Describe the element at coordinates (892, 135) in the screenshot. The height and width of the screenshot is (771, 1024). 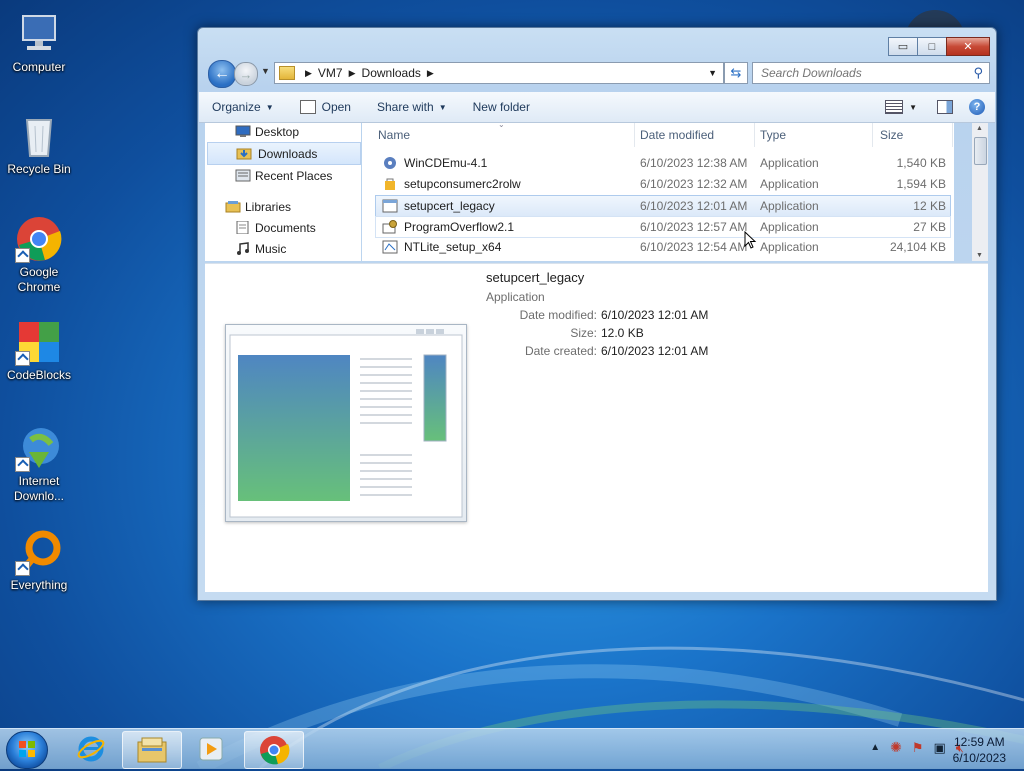
I see `column-label: Size` at that location.